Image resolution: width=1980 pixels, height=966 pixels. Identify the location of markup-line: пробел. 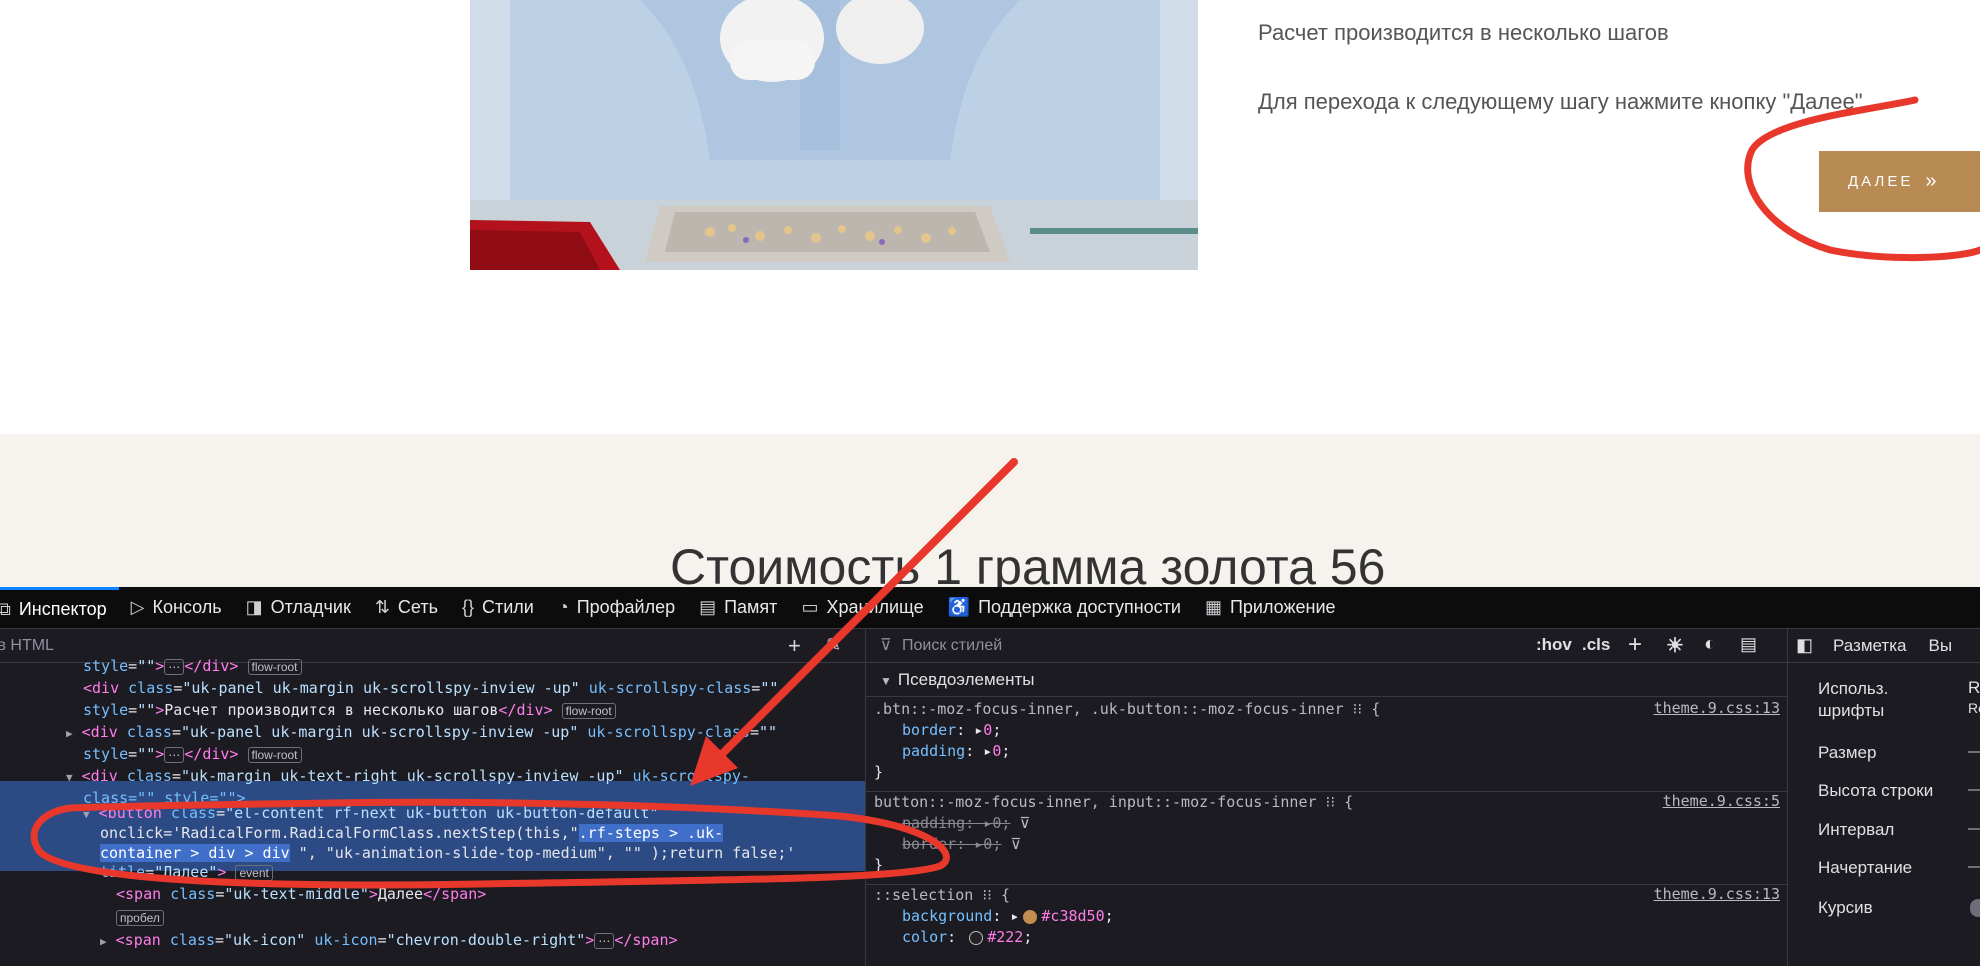
(432, 917).